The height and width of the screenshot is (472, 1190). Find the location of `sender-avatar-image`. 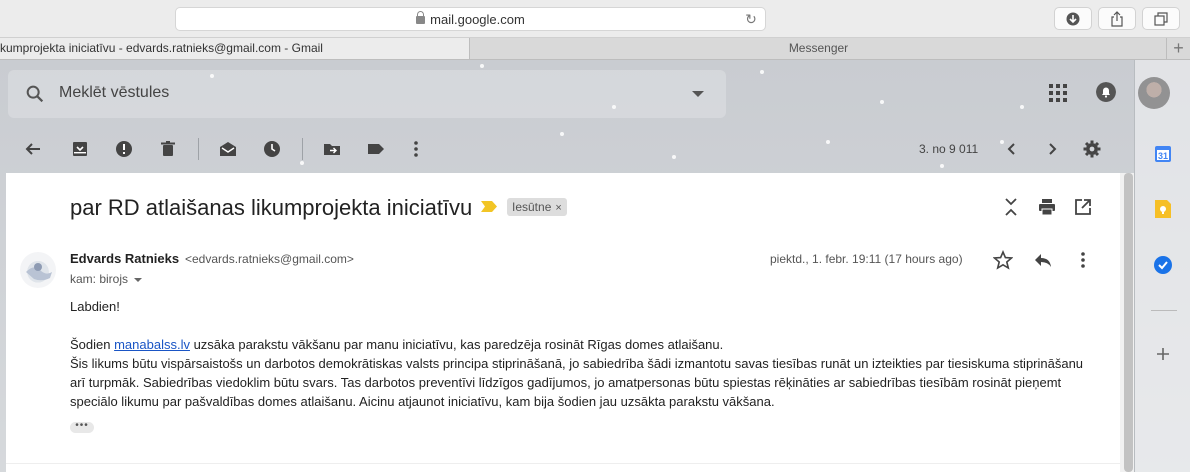

sender-avatar-image is located at coordinates (39, 272).